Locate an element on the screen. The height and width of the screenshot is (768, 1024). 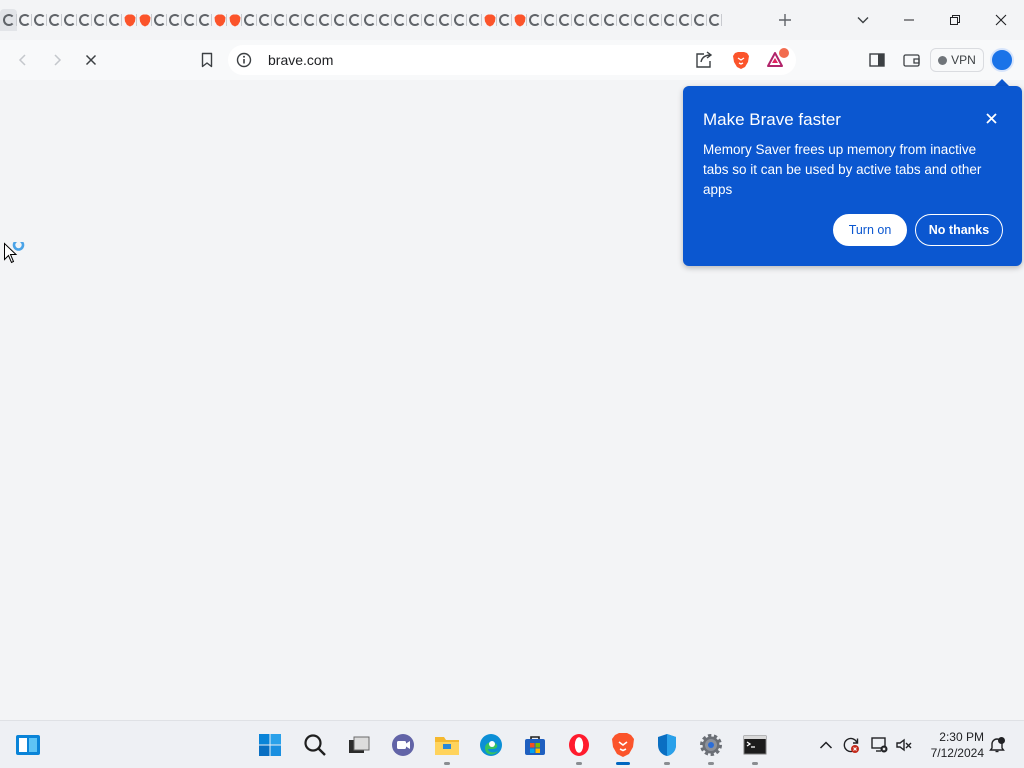
profile-avatar-button is located at coordinates (1002, 60).